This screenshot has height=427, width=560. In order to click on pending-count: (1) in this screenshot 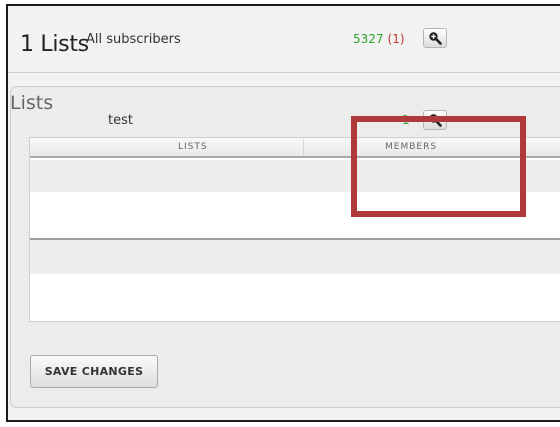, I will do `click(396, 39)`.